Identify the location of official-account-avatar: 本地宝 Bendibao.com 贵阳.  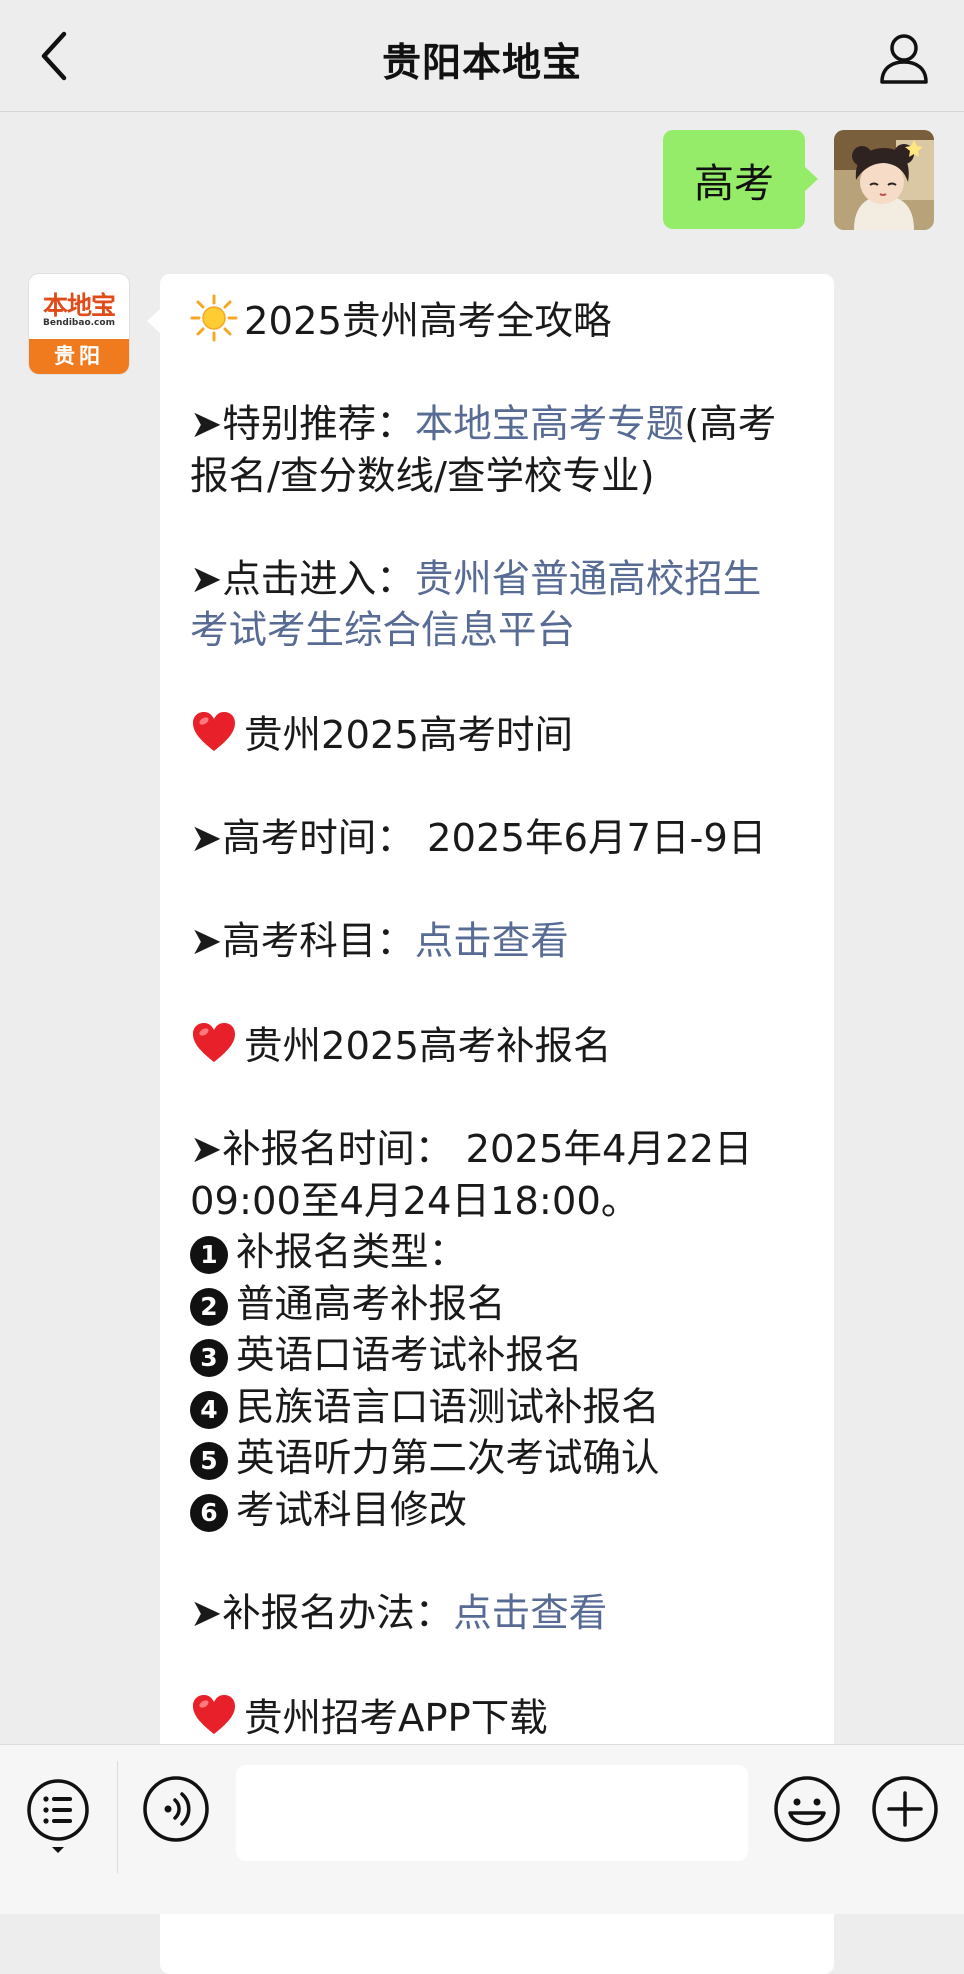
(79, 324).